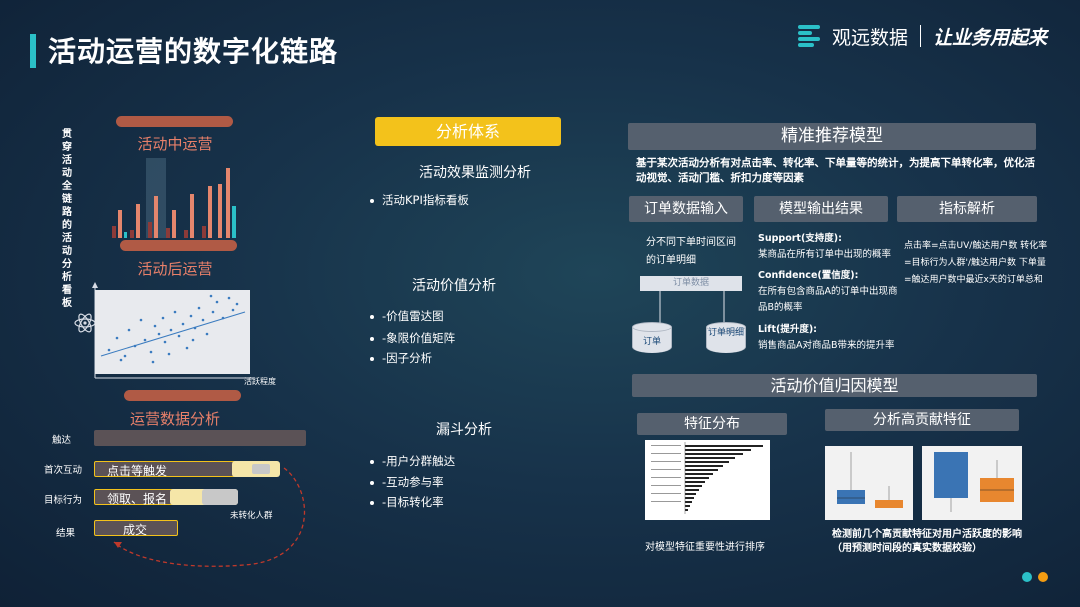 This screenshot has width=1080, height=607. What do you see at coordinates (705, 547) in the screenshot?
I see `feature-dist-caption: 对模型特征重要性进行排序` at bounding box center [705, 547].